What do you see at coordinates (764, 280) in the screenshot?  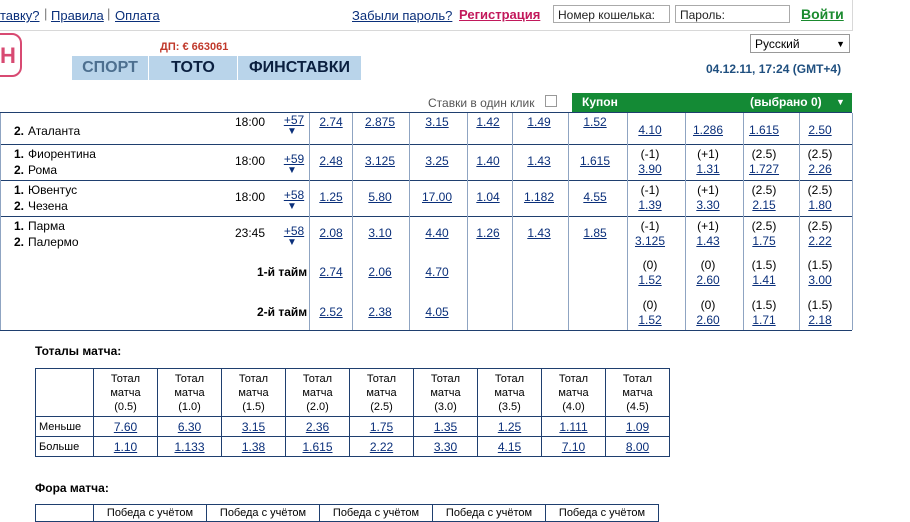 I see `handicap-odds: 1.41` at bounding box center [764, 280].